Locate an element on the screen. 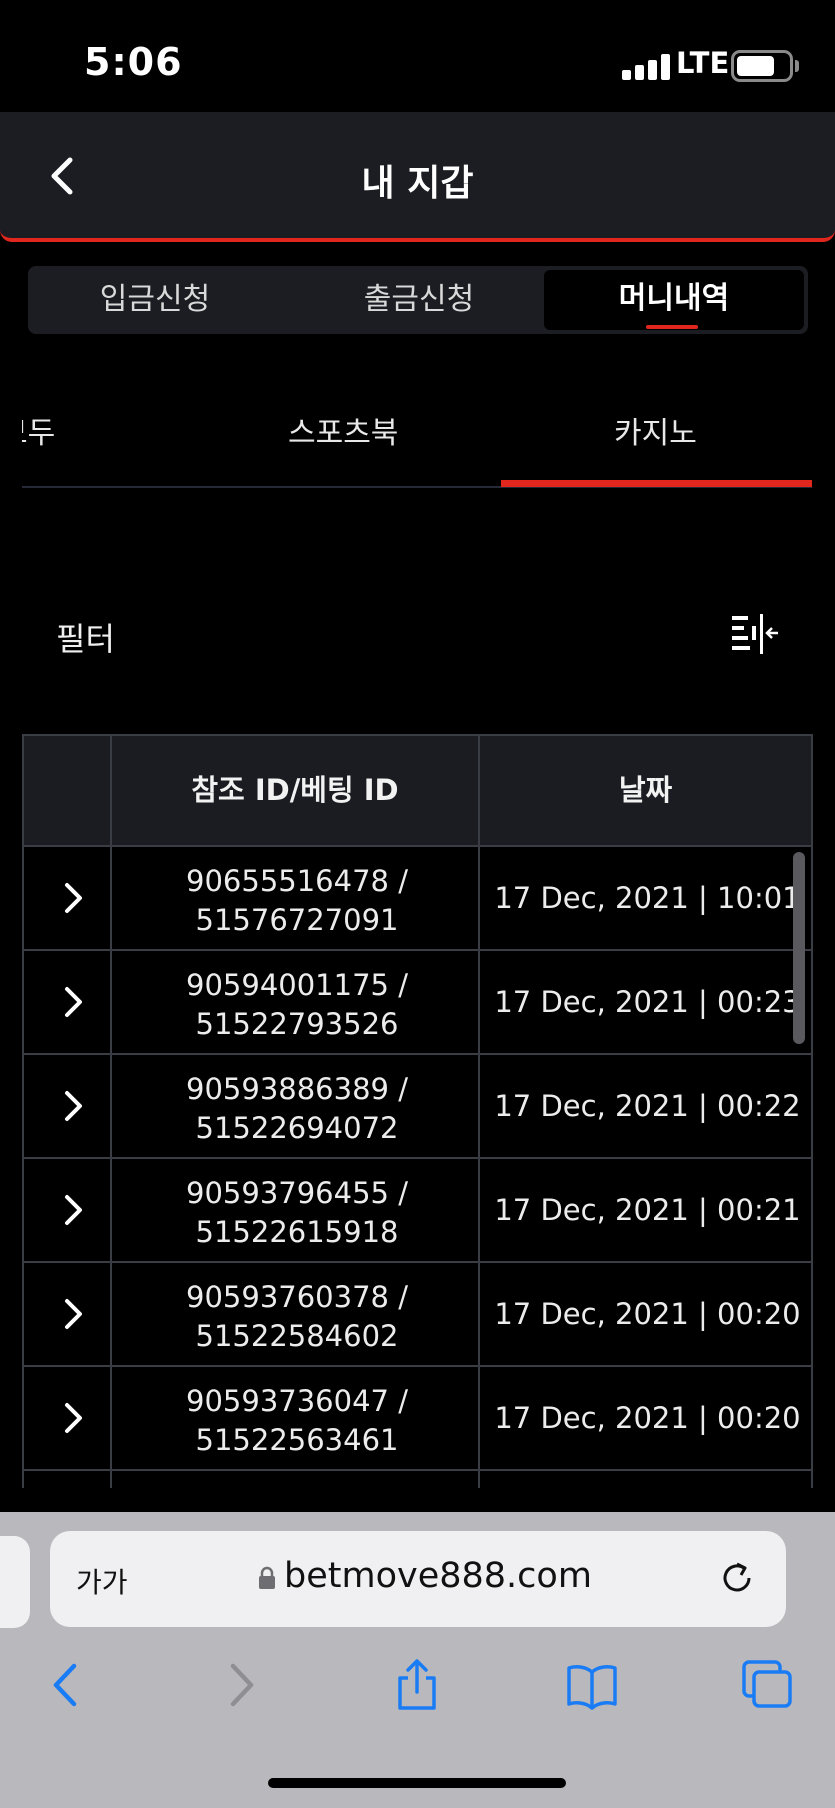 Image resolution: width=835 pixels, height=1808 pixels. filter-label: 필터 is located at coordinates (85, 639).